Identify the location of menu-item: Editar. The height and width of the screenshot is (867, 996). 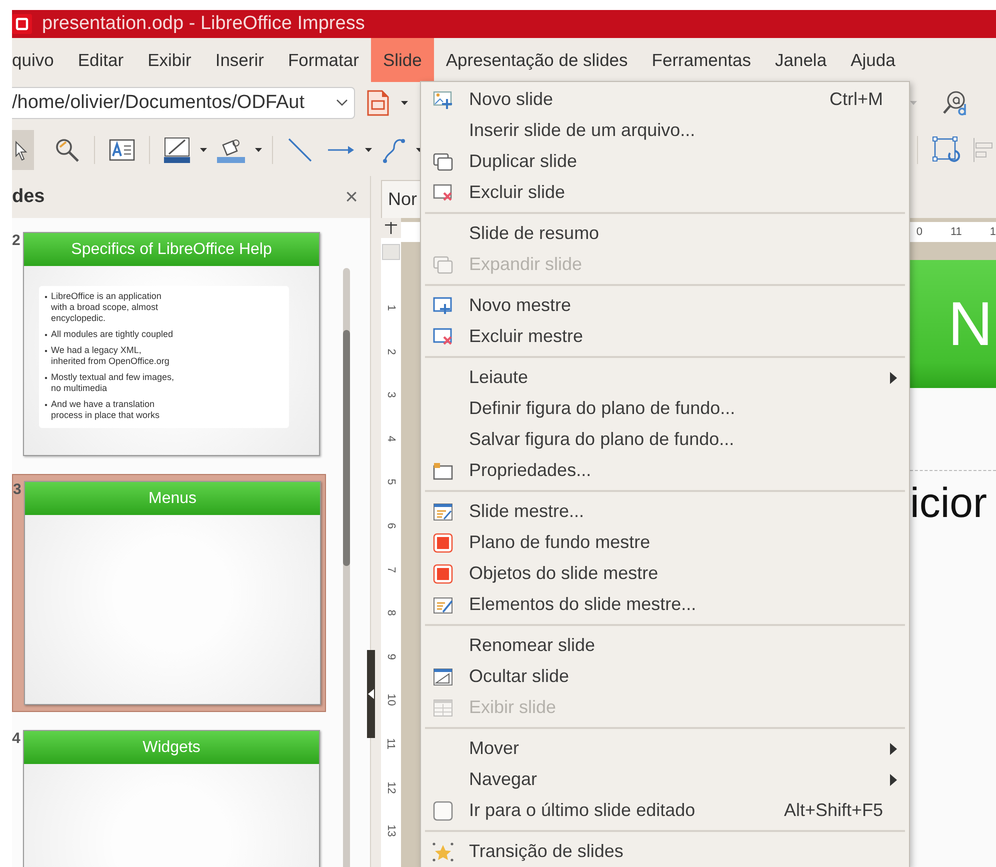
(101, 60).